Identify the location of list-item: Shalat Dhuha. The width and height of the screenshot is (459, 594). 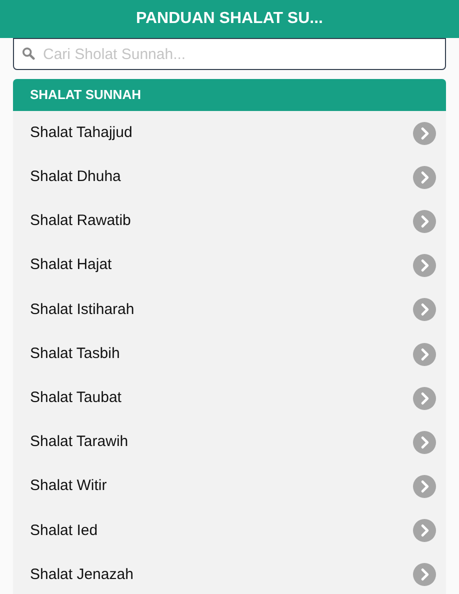
(229, 177).